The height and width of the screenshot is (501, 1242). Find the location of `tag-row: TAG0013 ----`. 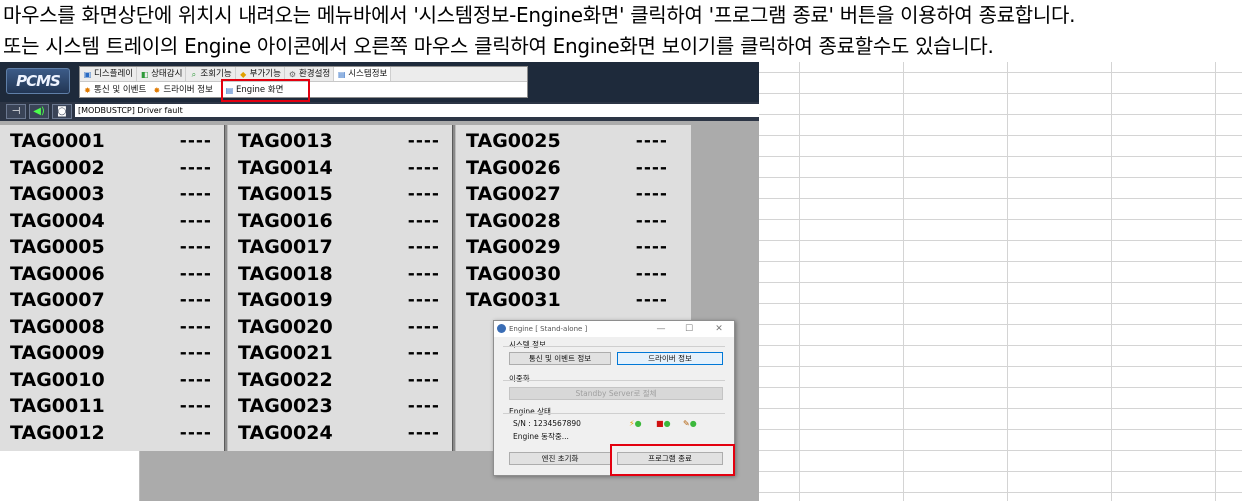

tag-row: TAG0013 ---- is located at coordinates (343, 141).